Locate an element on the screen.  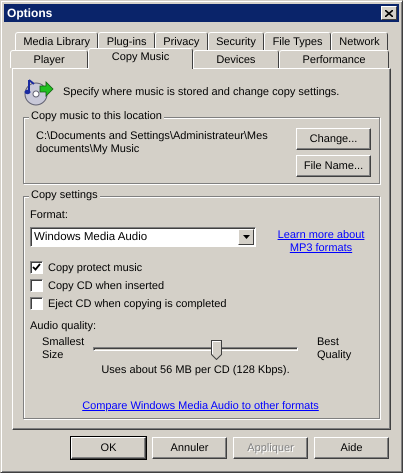
description-text: Specify where music is stored and change copy settings. is located at coordinates (201, 92).